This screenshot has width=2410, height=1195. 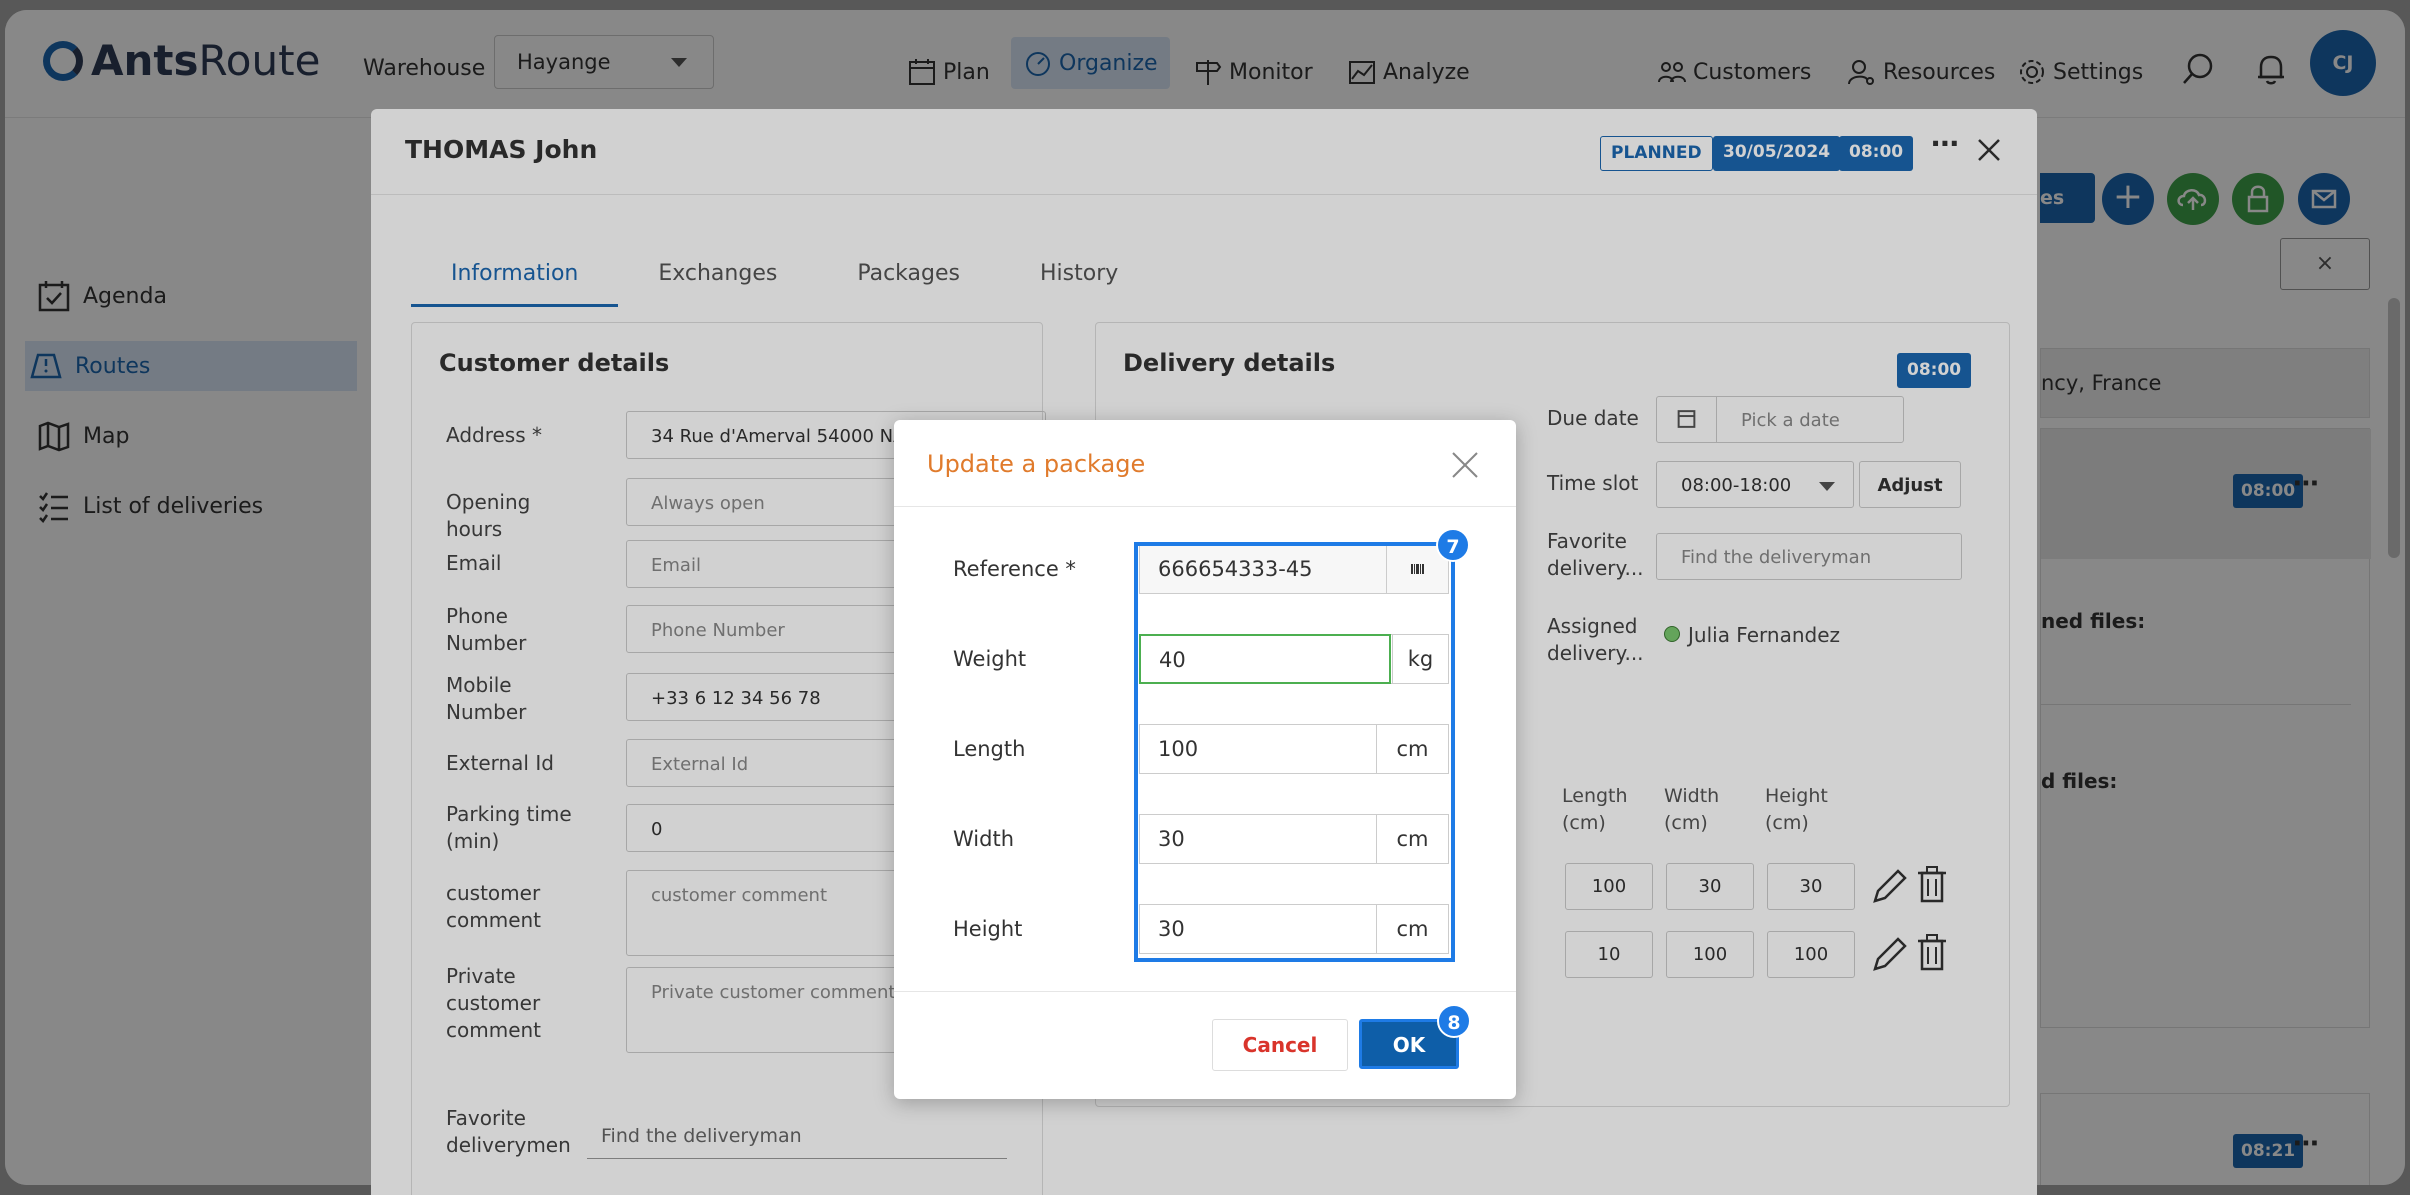 I want to click on step-highlight-fields, so click(x=1294, y=752).